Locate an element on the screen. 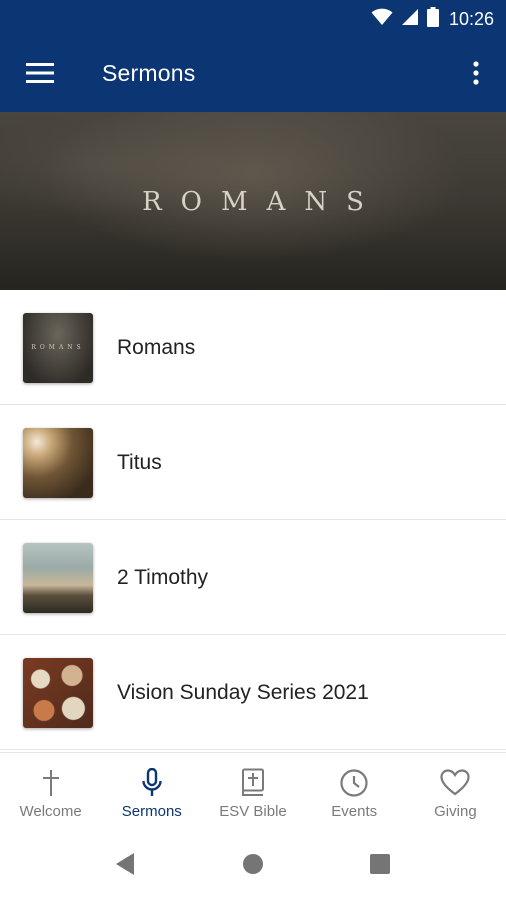 The height and width of the screenshot is (900, 506). status-bar: 10:26 is located at coordinates (253, 19).